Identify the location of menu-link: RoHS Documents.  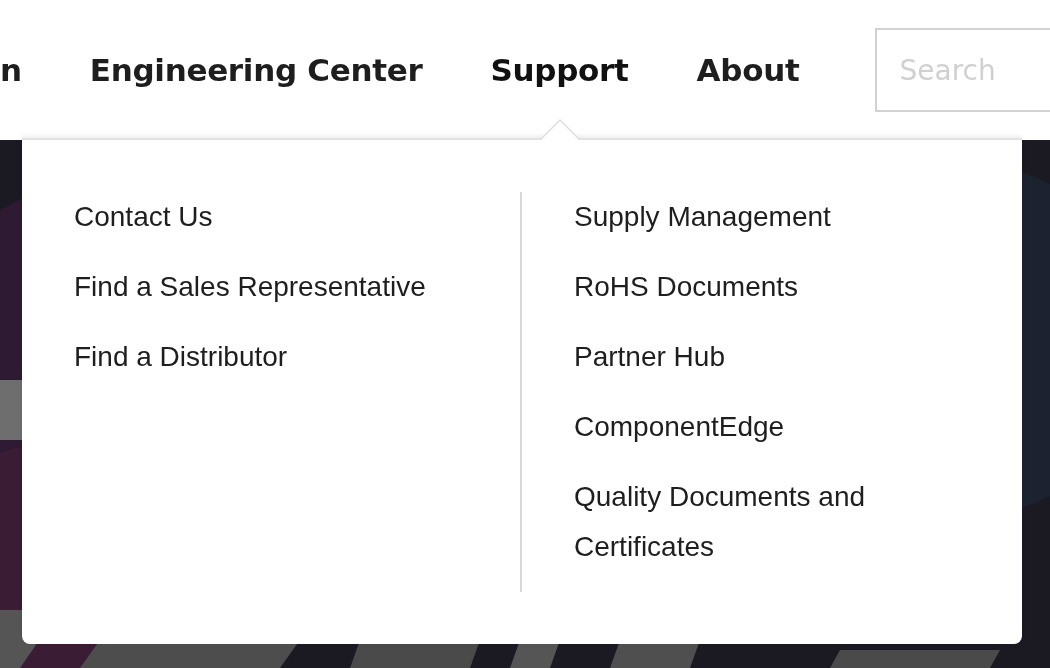
(788, 287).